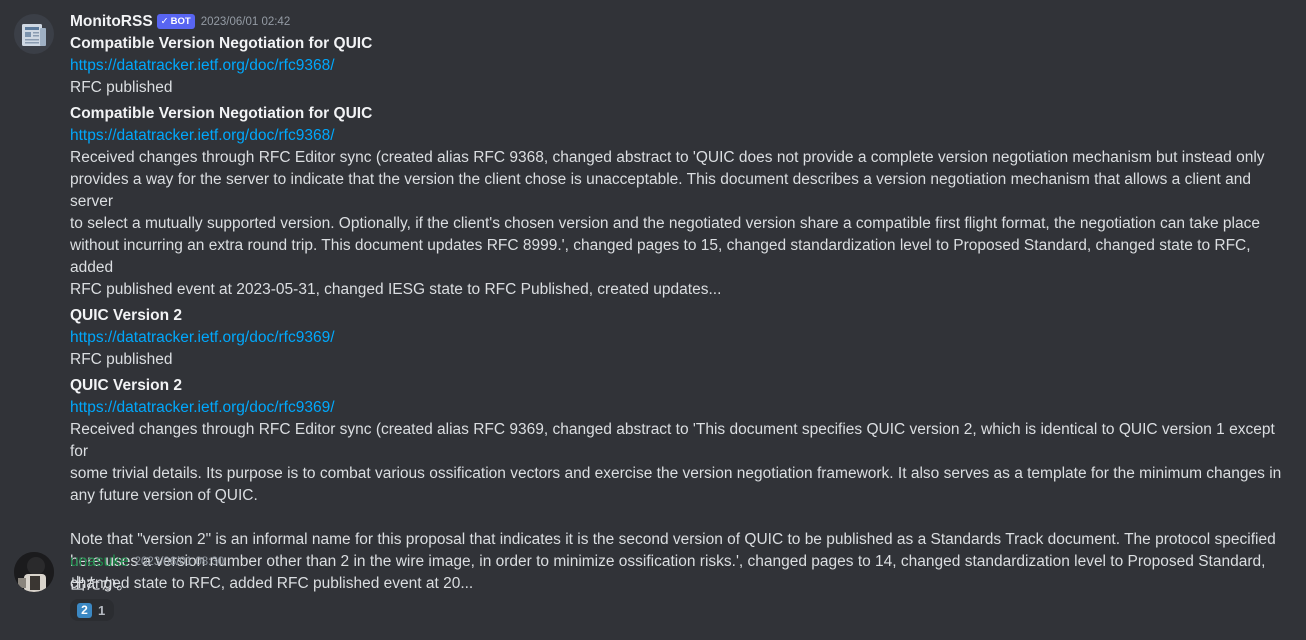 This screenshot has width=1306, height=640. I want to click on user-avatar, so click(34, 572).